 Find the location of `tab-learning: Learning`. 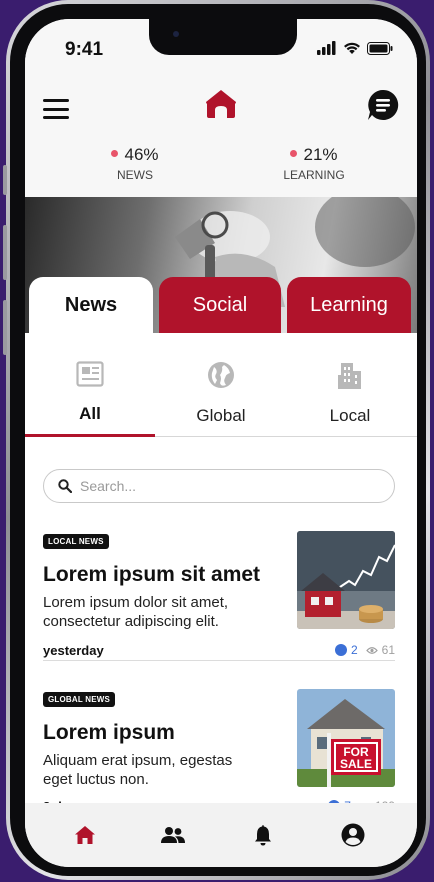

tab-learning: Learning is located at coordinates (349, 305).